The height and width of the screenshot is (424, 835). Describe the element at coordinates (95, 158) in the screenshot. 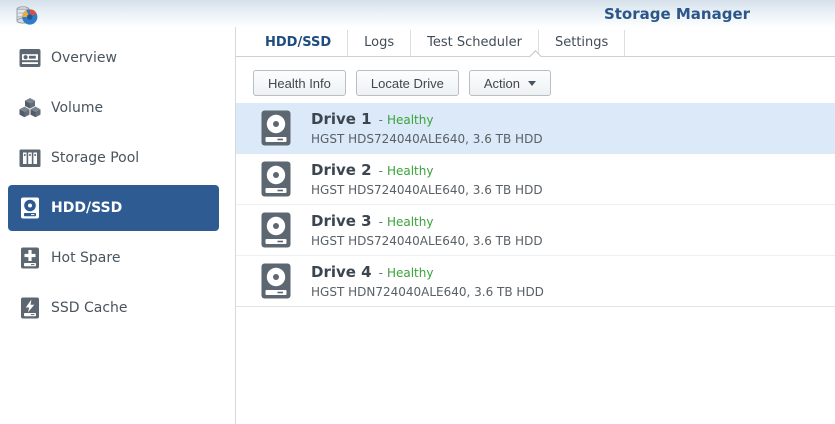

I see `sidebar-item-label: Storage Pool` at that location.